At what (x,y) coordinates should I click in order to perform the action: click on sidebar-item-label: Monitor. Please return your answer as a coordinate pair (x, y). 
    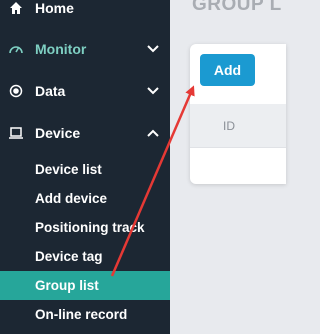
    Looking at the image, I should click on (61, 49).